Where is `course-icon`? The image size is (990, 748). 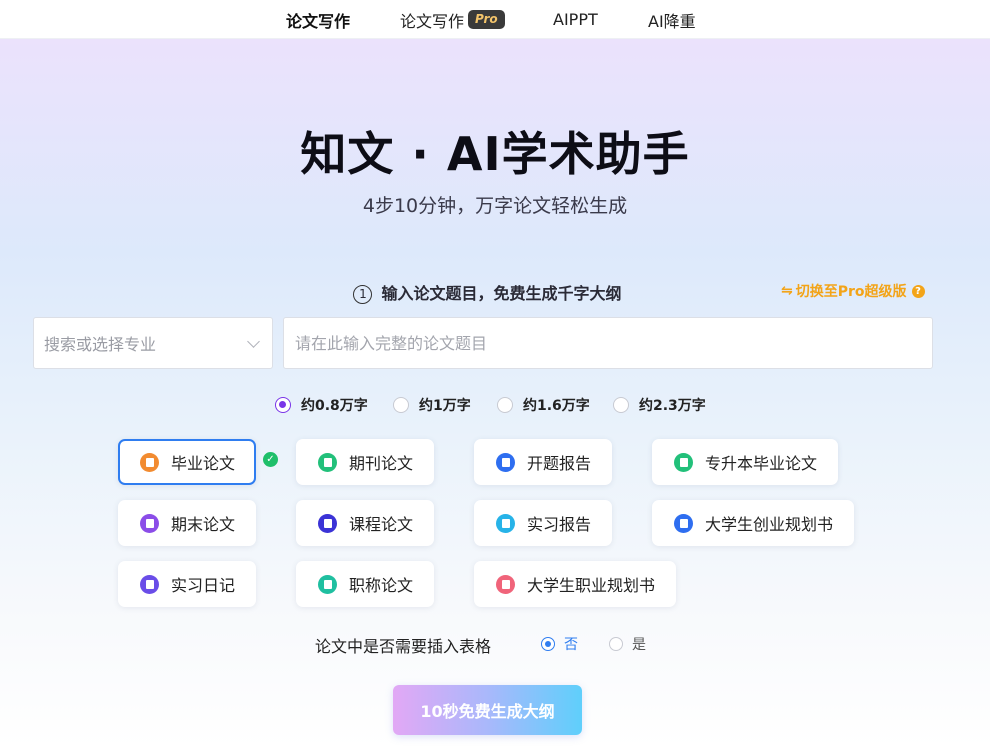
course-icon is located at coordinates (327, 523).